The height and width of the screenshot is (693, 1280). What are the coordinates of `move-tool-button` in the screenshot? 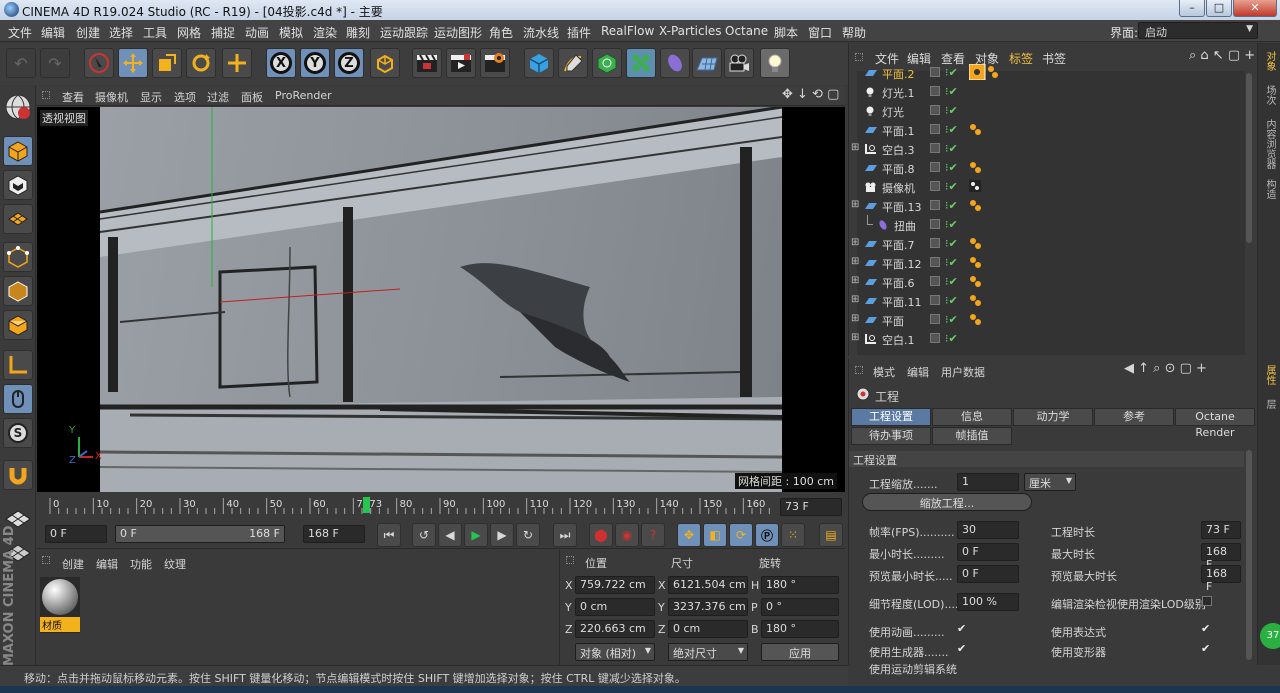 It's located at (133, 63).